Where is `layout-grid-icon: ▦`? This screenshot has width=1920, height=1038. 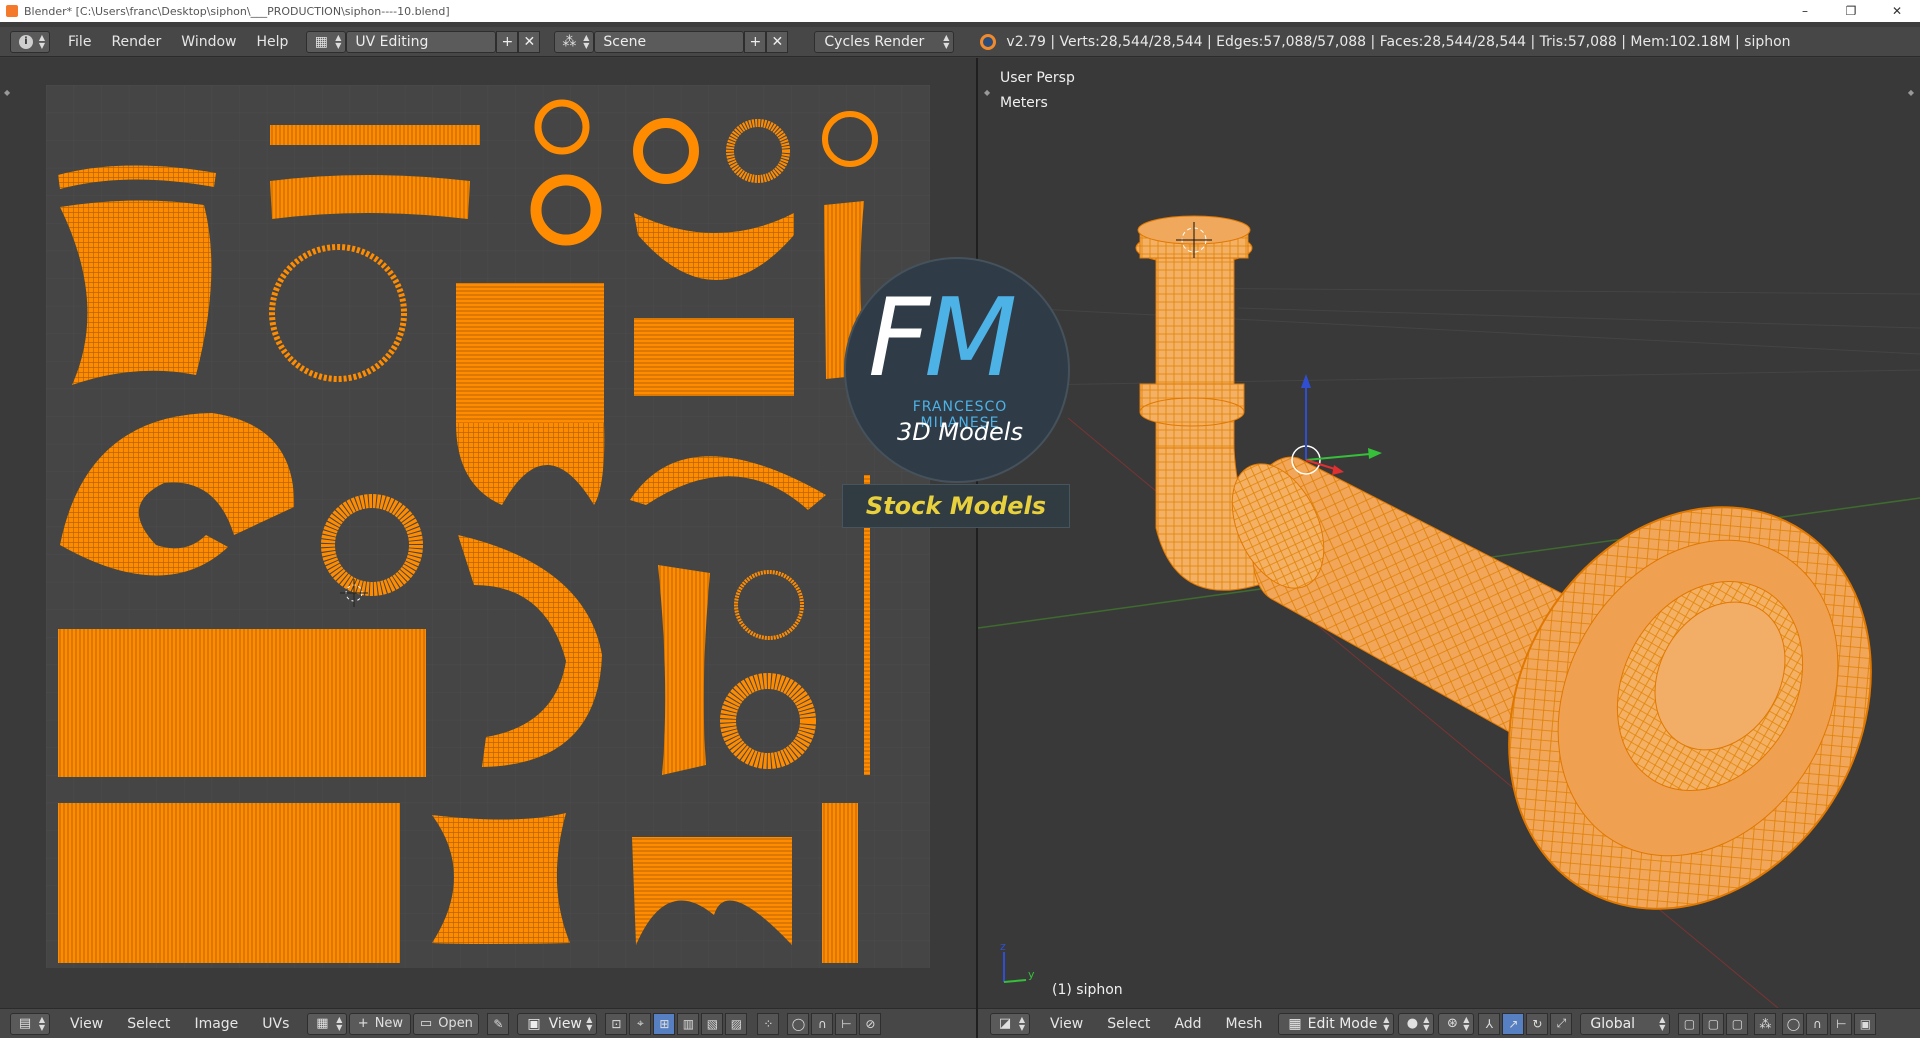 layout-grid-icon: ▦ is located at coordinates (321, 41).